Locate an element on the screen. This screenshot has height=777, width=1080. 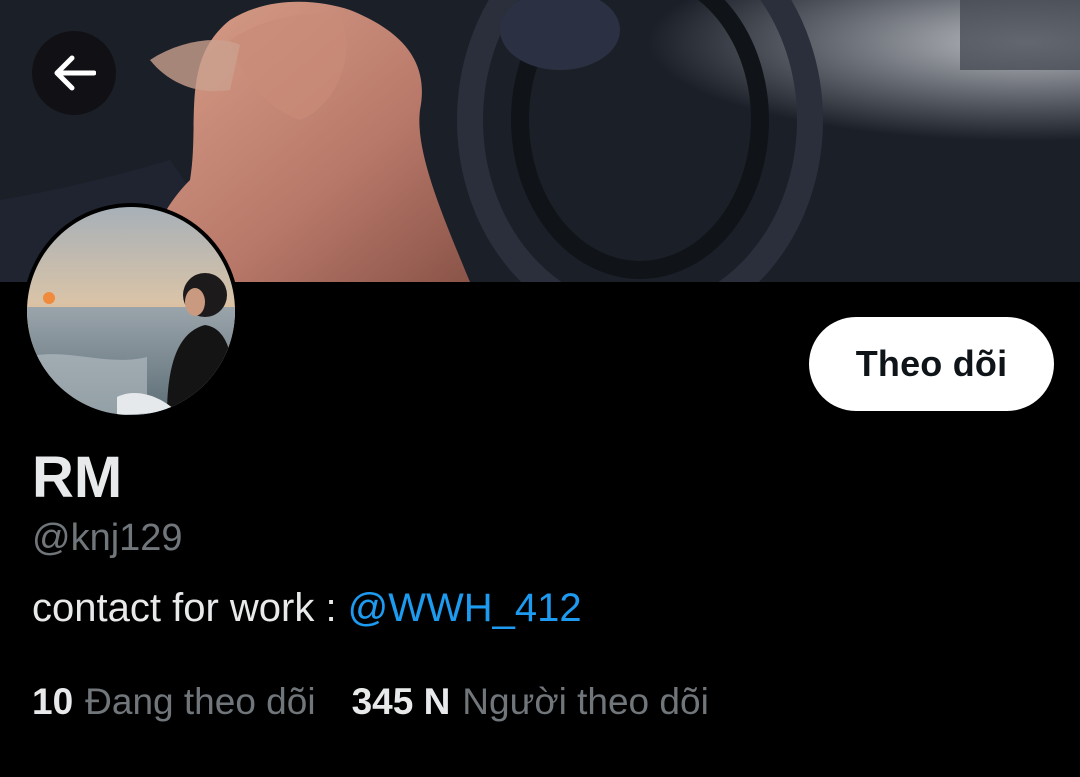
back-button is located at coordinates (74, 73).